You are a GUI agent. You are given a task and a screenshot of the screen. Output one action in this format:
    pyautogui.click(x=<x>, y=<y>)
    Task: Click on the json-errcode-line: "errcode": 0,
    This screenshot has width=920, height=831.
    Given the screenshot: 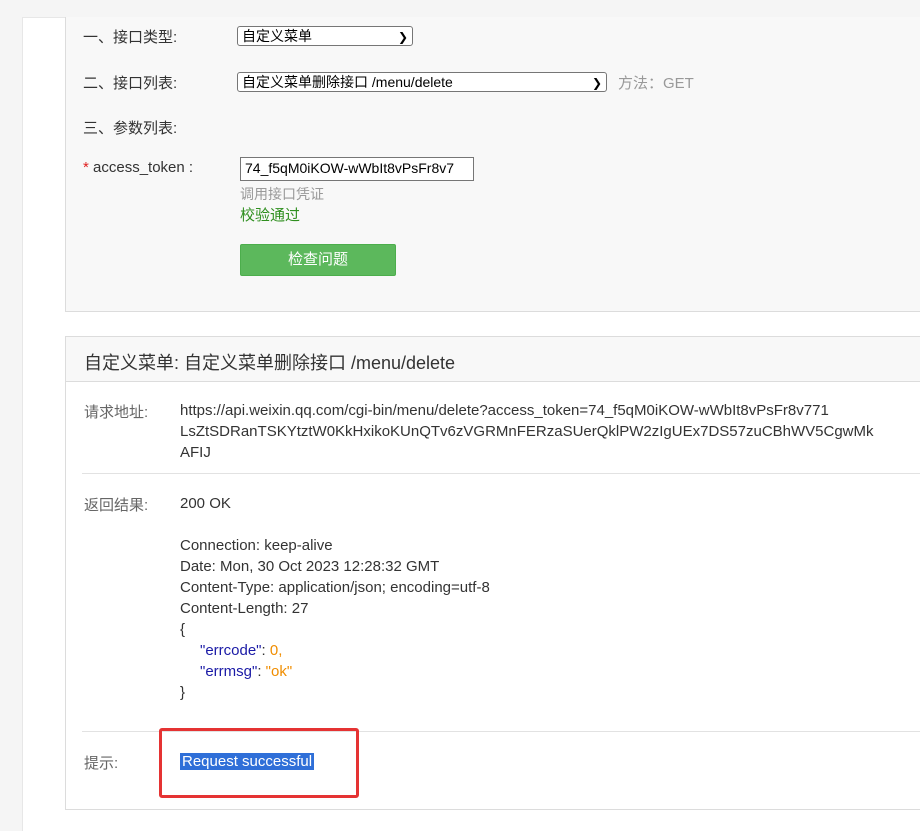 What is the action you would take?
    pyautogui.click(x=550, y=650)
    